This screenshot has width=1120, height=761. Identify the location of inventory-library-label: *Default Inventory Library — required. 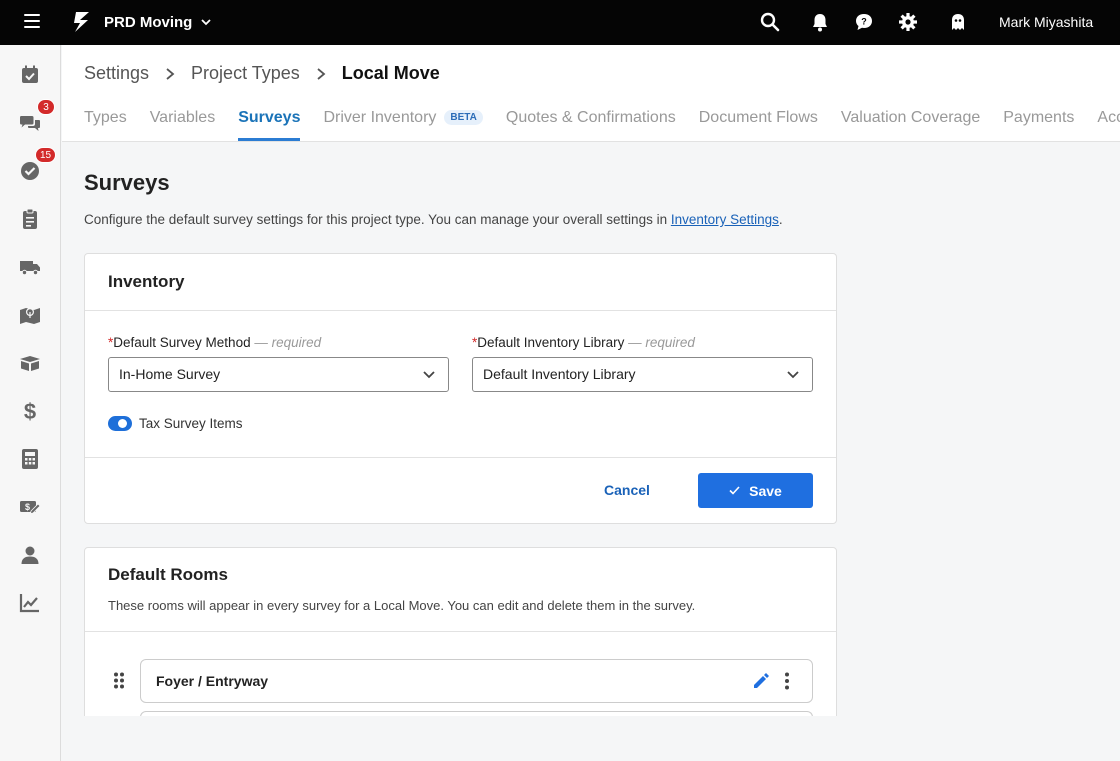
(583, 342).